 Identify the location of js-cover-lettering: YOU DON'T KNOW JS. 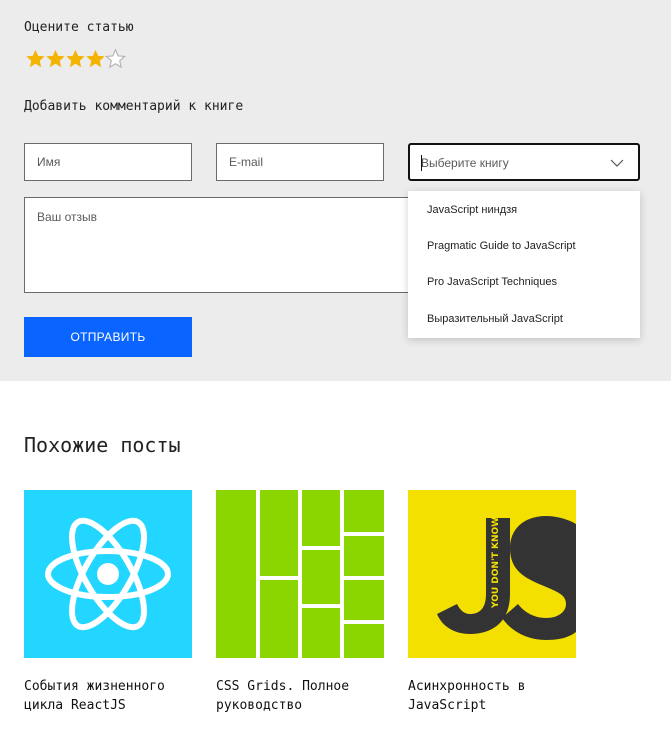
(496, 556).